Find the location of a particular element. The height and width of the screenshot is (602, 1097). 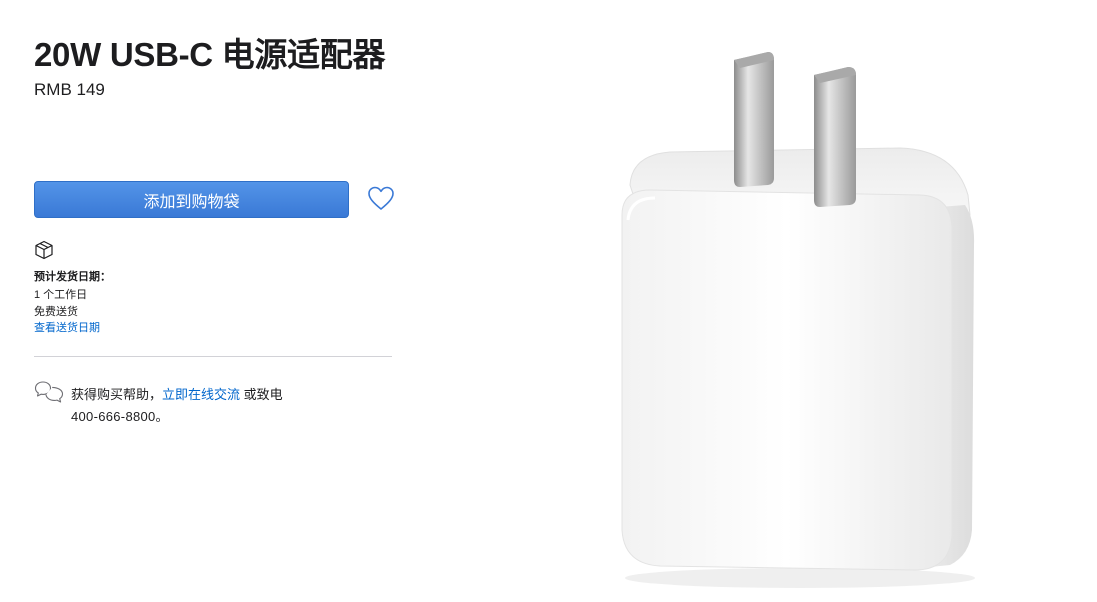

chat-bubbles-icon is located at coordinates (49, 392).